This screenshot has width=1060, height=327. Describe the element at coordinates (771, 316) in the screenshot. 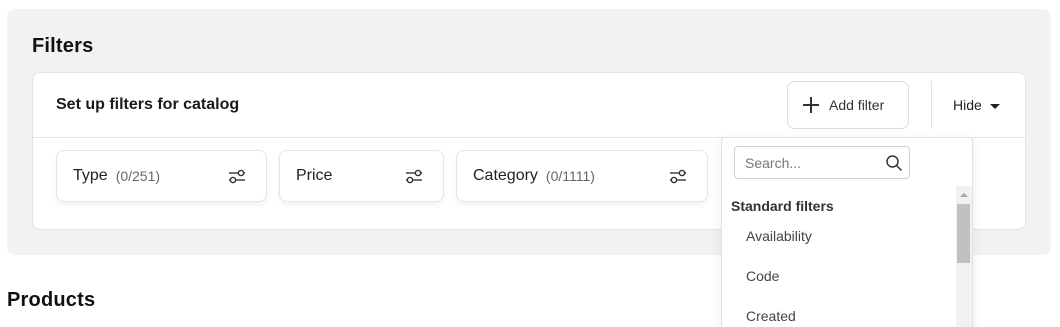

I see `option-created: Created` at that location.